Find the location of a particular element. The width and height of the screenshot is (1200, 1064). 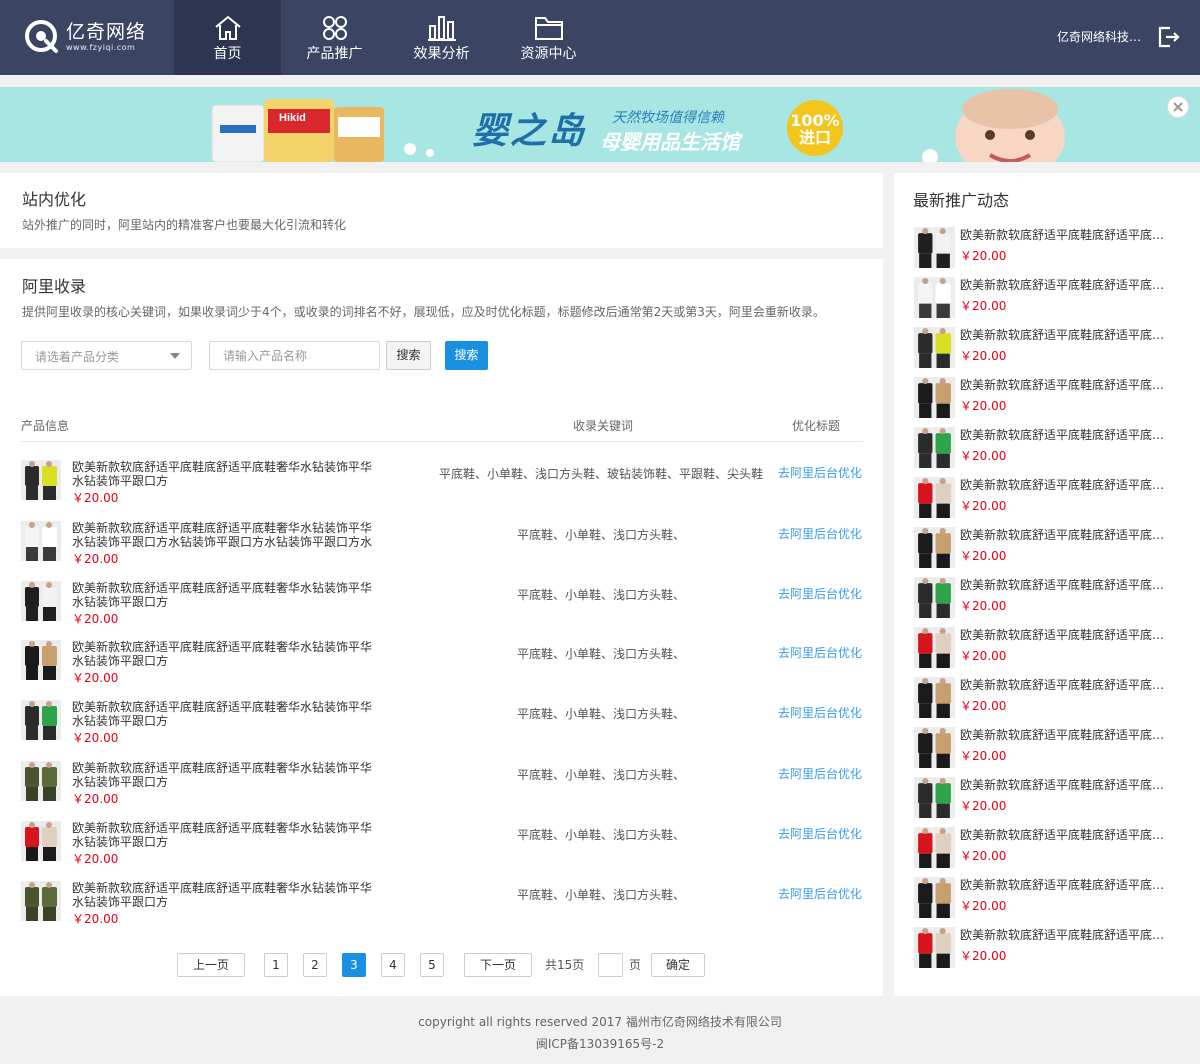

logo: 亿奇网络 www.fzyiqi.com is located at coordinates (89, 37).